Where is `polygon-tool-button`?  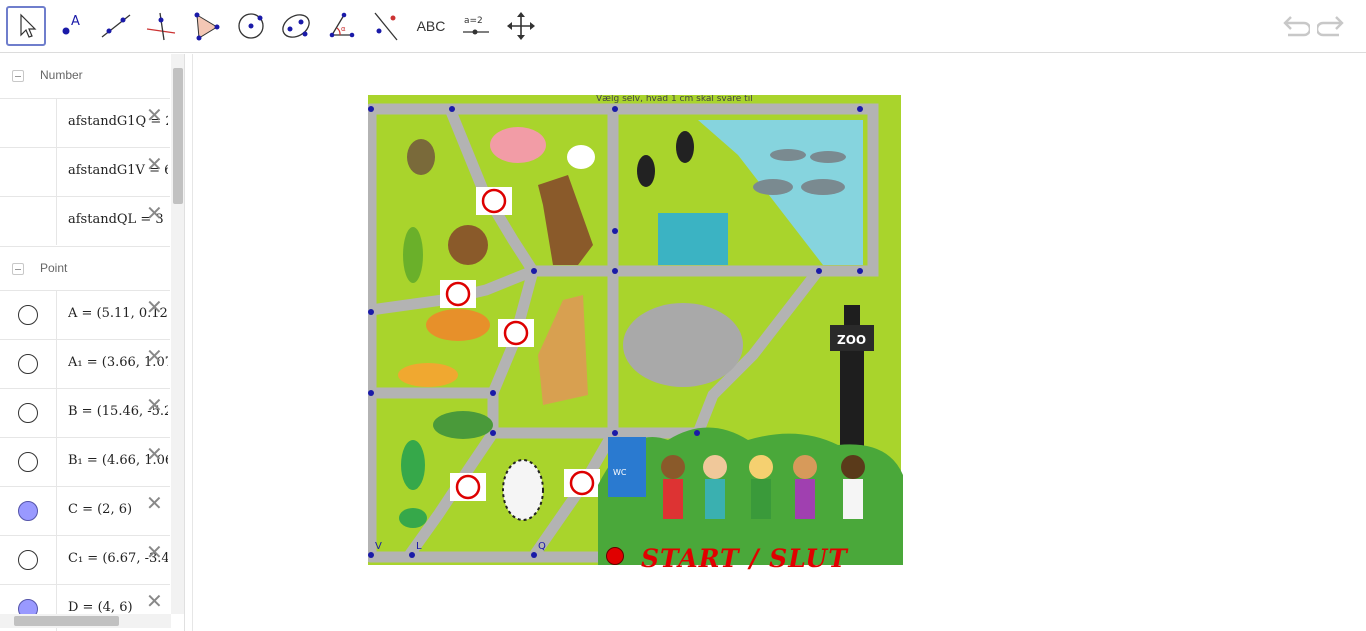
polygon-tool-button is located at coordinates (206, 26).